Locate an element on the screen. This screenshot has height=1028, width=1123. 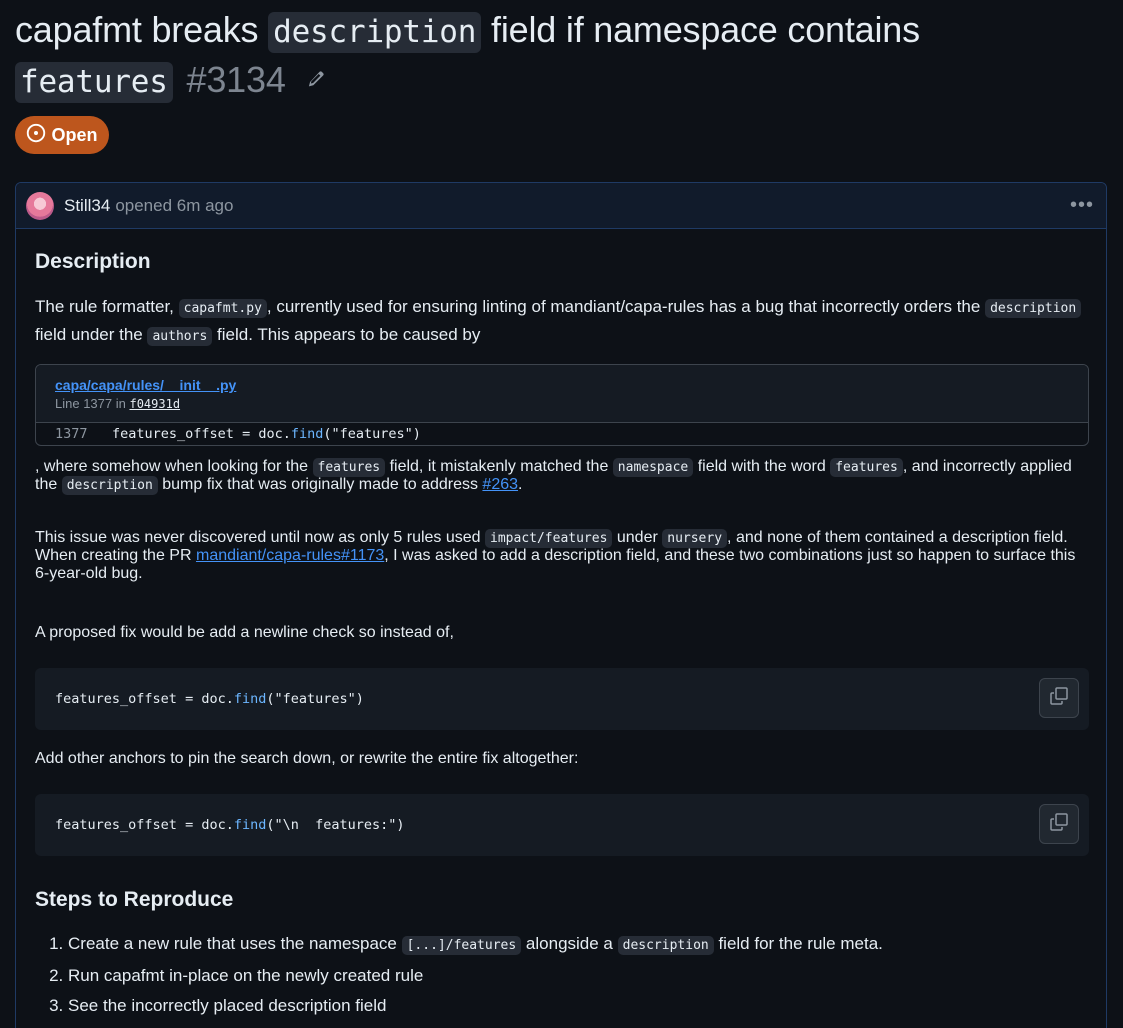
inline-code: impact/features is located at coordinates (549, 538).